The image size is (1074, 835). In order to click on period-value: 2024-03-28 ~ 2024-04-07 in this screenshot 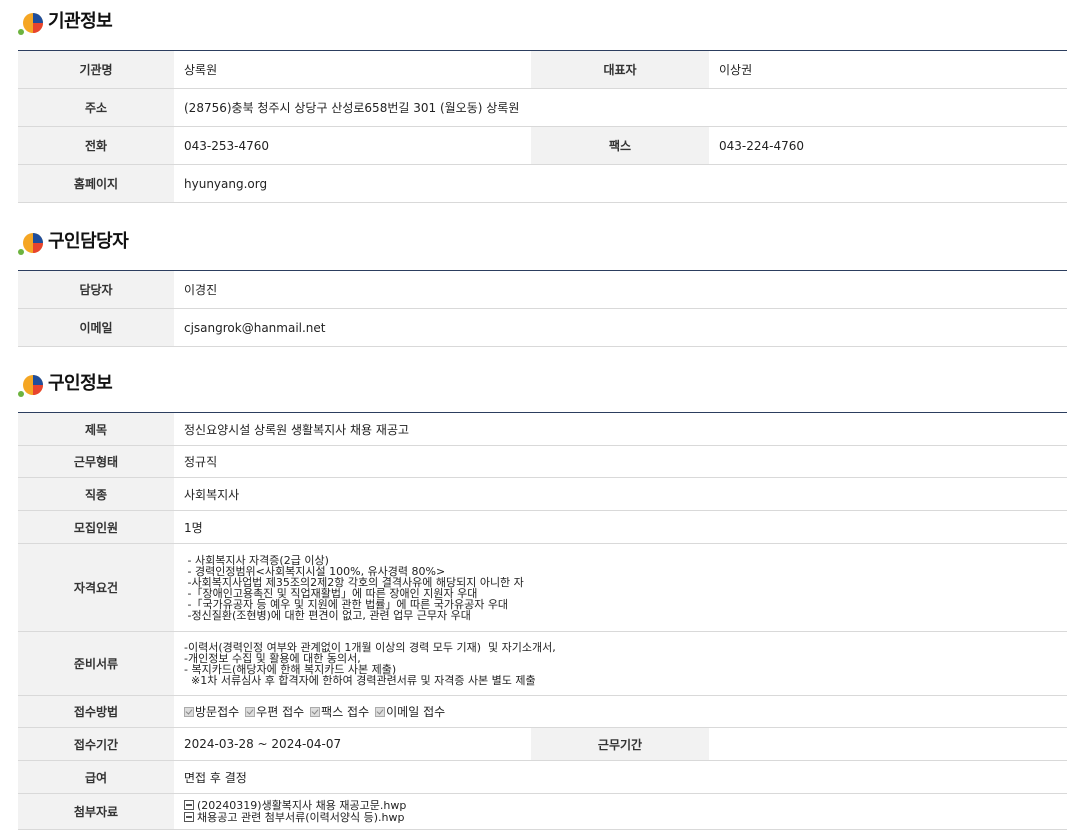, I will do `click(352, 744)`.